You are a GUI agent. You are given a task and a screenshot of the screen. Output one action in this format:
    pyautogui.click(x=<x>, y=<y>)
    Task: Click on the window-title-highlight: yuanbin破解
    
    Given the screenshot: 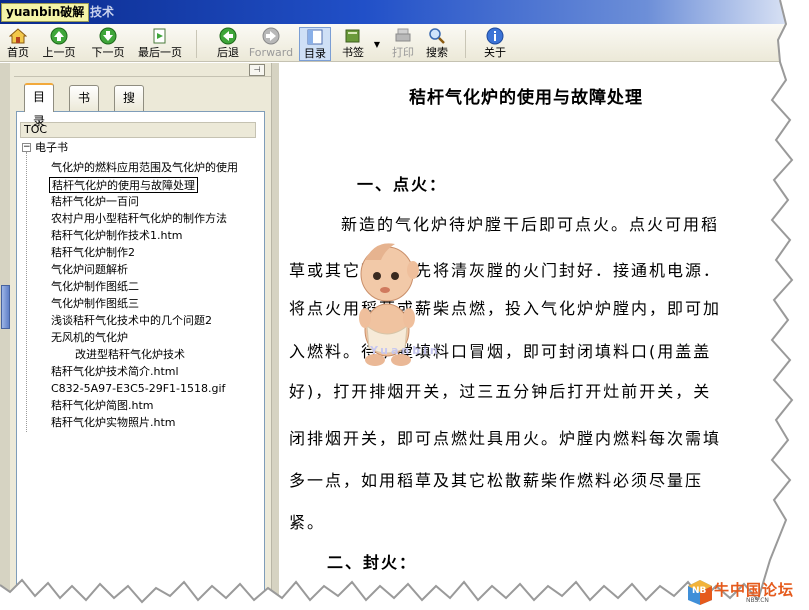 What is the action you would take?
    pyautogui.click(x=45, y=12)
    